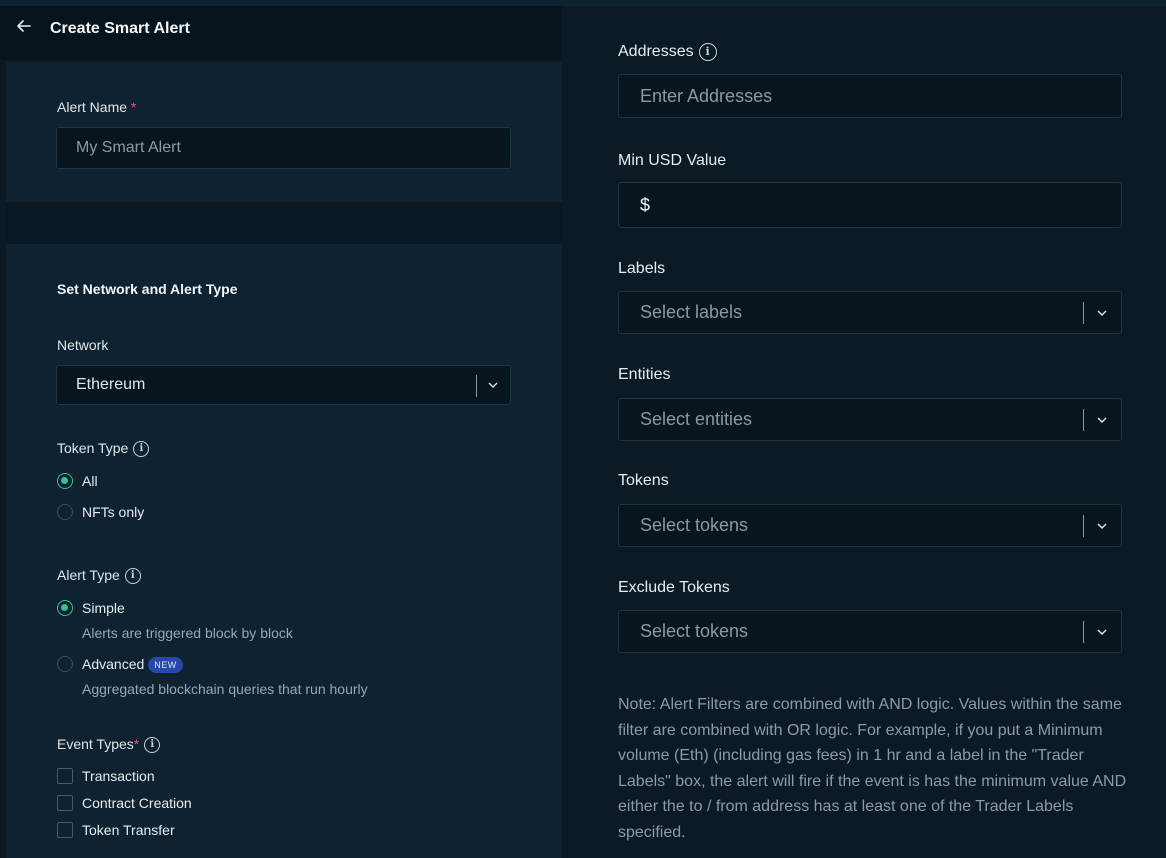 This screenshot has height=858, width=1166. Describe the element at coordinates (870, 419) in the screenshot. I see `entities-select: Select entities` at that location.